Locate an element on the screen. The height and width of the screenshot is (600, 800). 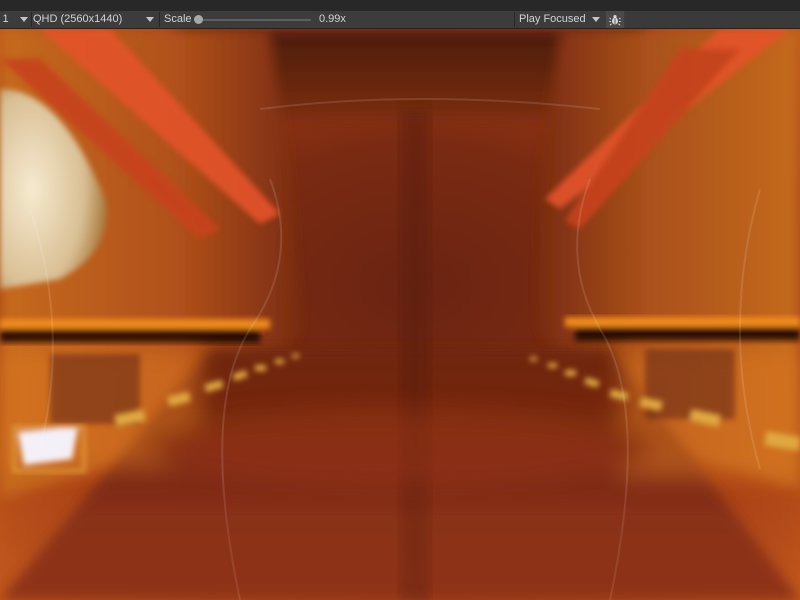
frame-debugger-button is located at coordinates (615, 19).